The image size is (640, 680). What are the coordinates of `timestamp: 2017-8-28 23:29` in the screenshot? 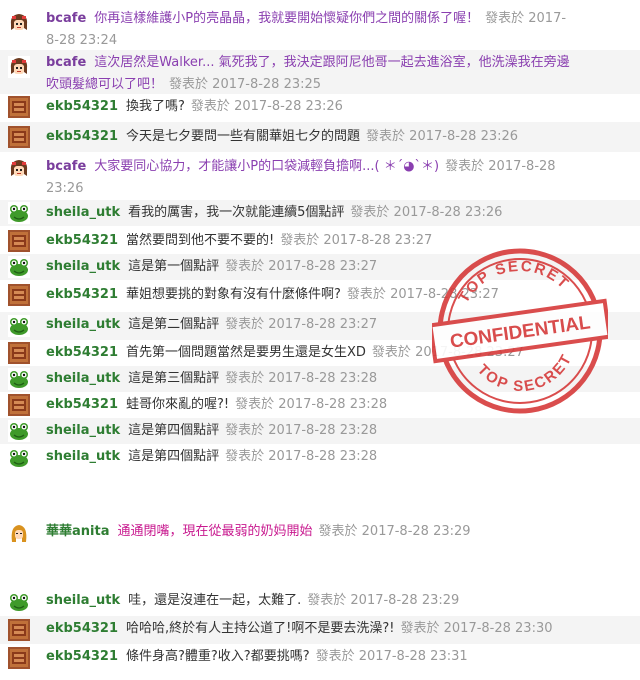 It's located at (416, 531).